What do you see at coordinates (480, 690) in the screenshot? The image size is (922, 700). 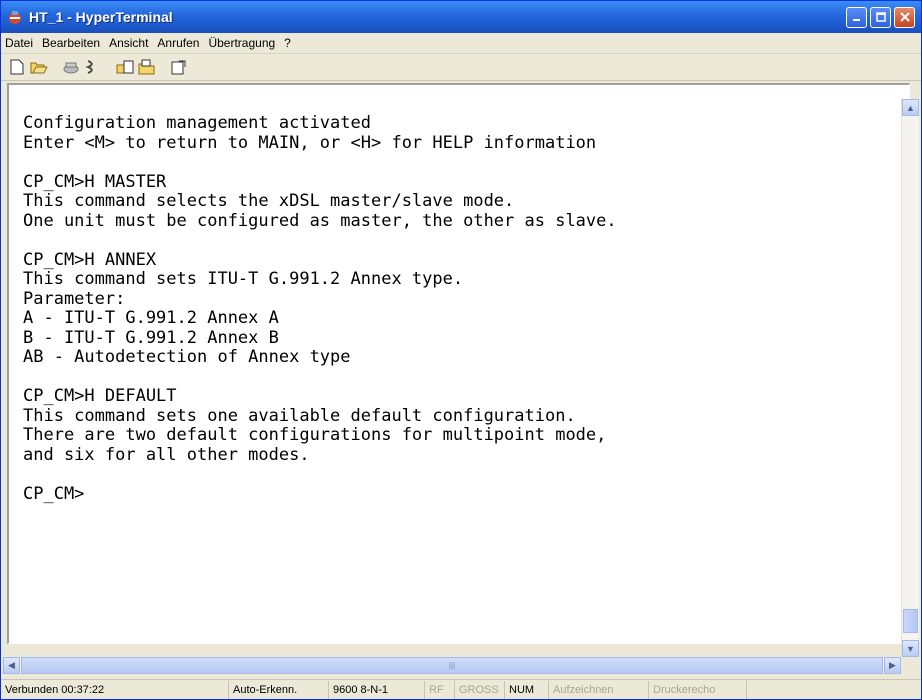 I see `status-caps: GROSS` at bounding box center [480, 690].